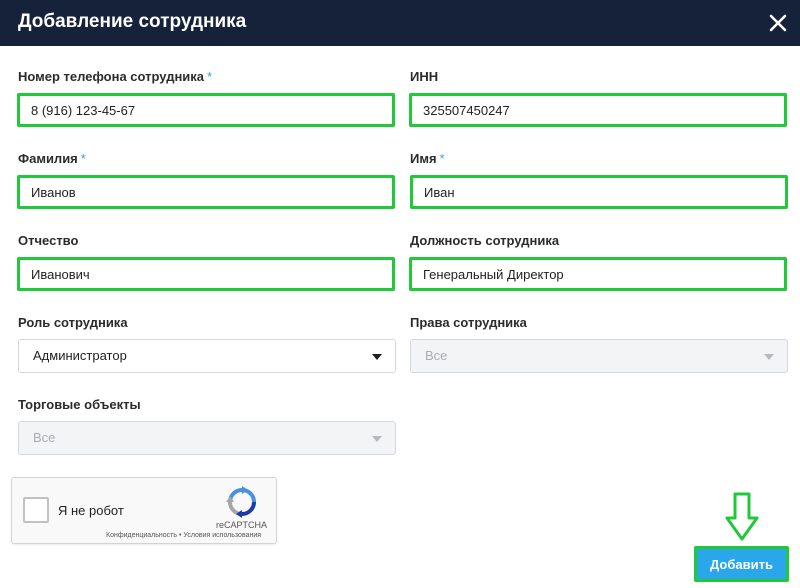  What do you see at coordinates (206, 274) in the screenshot?
I see `patronymic-input` at bounding box center [206, 274].